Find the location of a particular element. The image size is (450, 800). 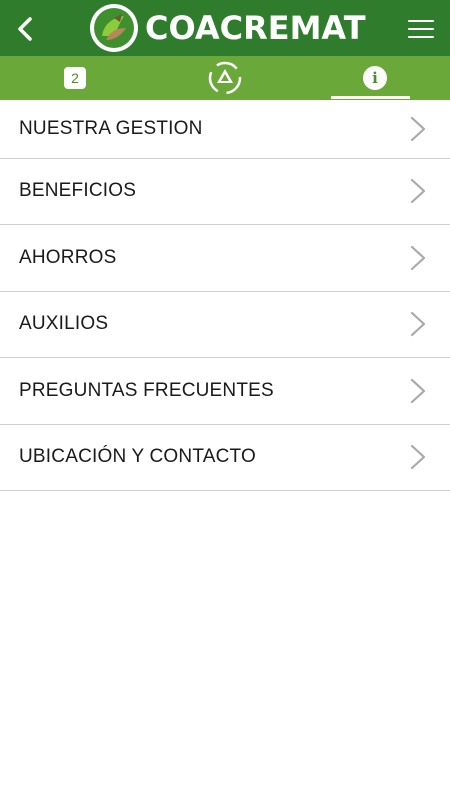

menu-item-label: BENEFICIOS is located at coordinates (78, 191).